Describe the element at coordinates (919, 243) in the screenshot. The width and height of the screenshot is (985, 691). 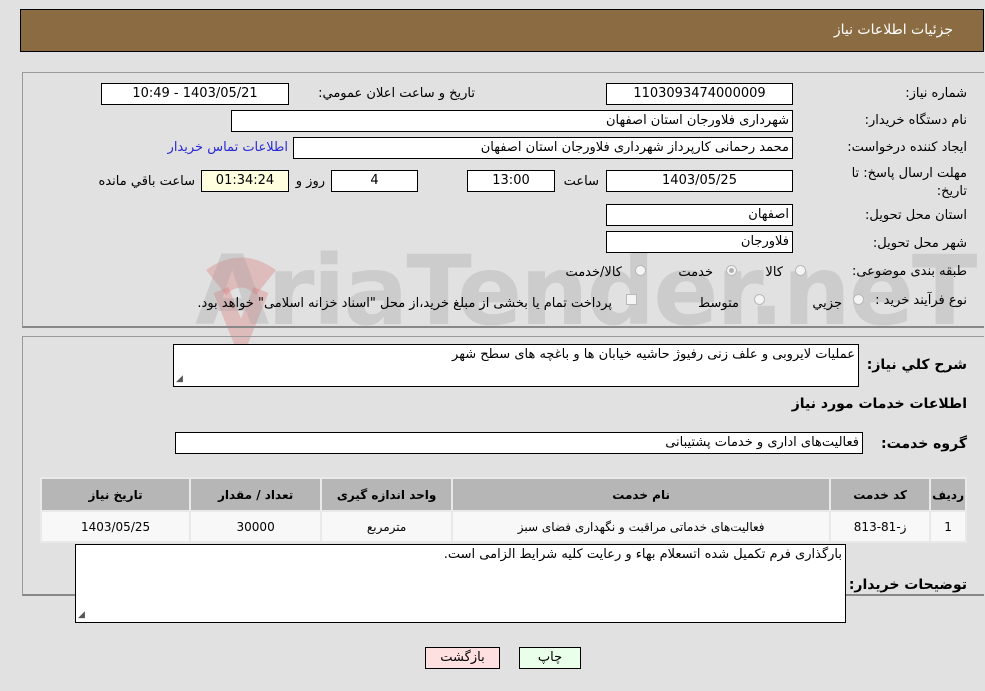
I see `city-label: شهر محل تحویل:` at that location.